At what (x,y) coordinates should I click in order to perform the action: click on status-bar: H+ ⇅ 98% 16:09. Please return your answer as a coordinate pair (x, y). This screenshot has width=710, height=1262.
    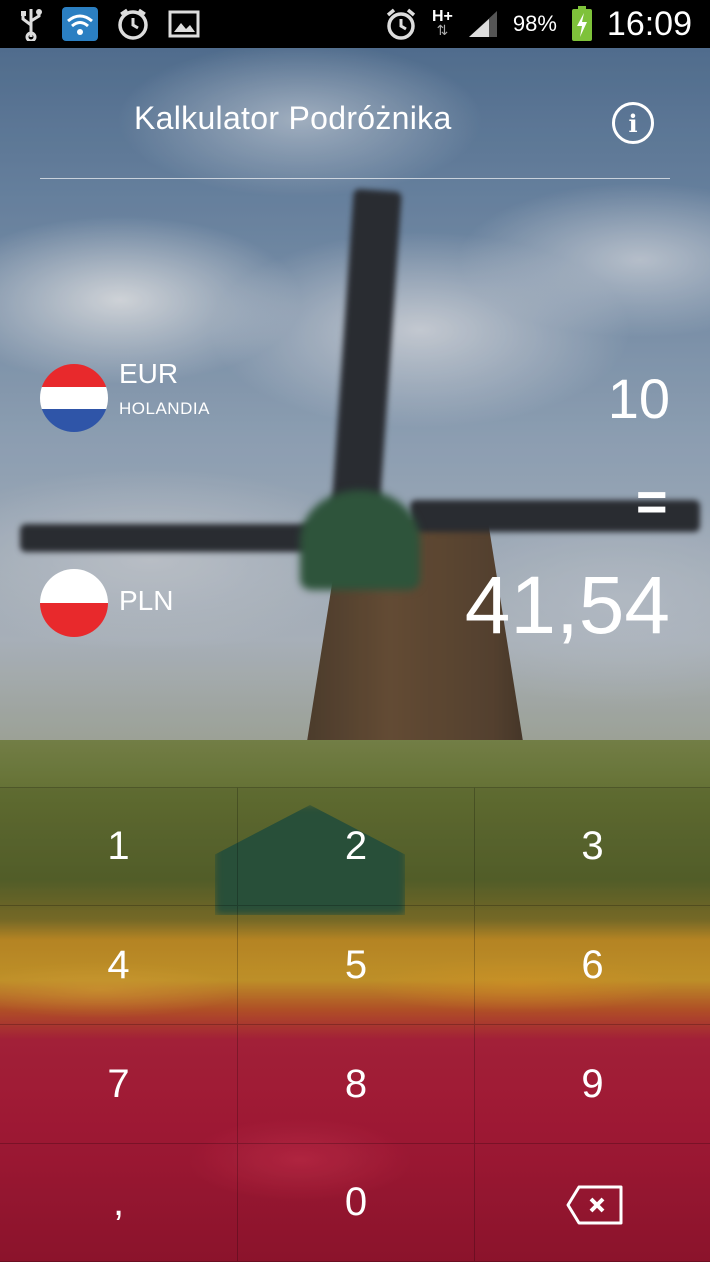
    Looking at the image, I should click on (355, 24).